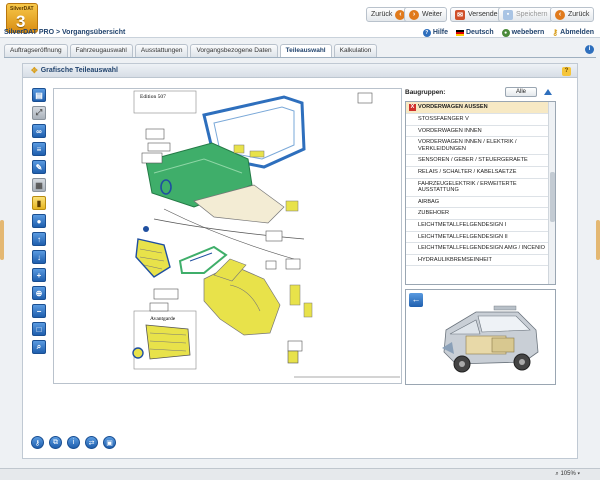 This screenshot has width=600, height=480. Describe the element at coordinates (39, 347) in the screenshot. I see `search-icon: ⌕` at that location.